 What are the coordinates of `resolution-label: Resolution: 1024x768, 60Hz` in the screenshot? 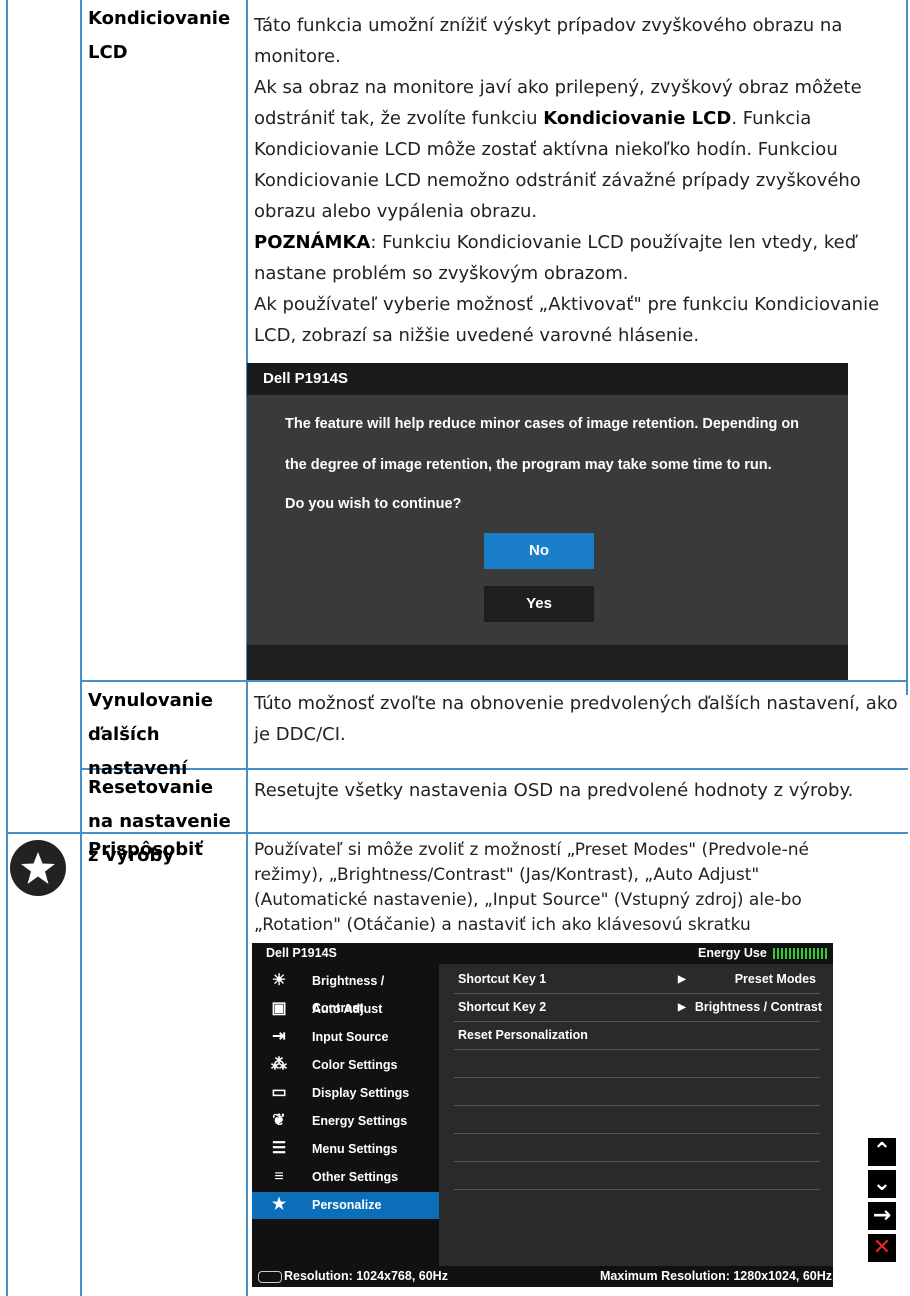 It's located at (366, 1276).